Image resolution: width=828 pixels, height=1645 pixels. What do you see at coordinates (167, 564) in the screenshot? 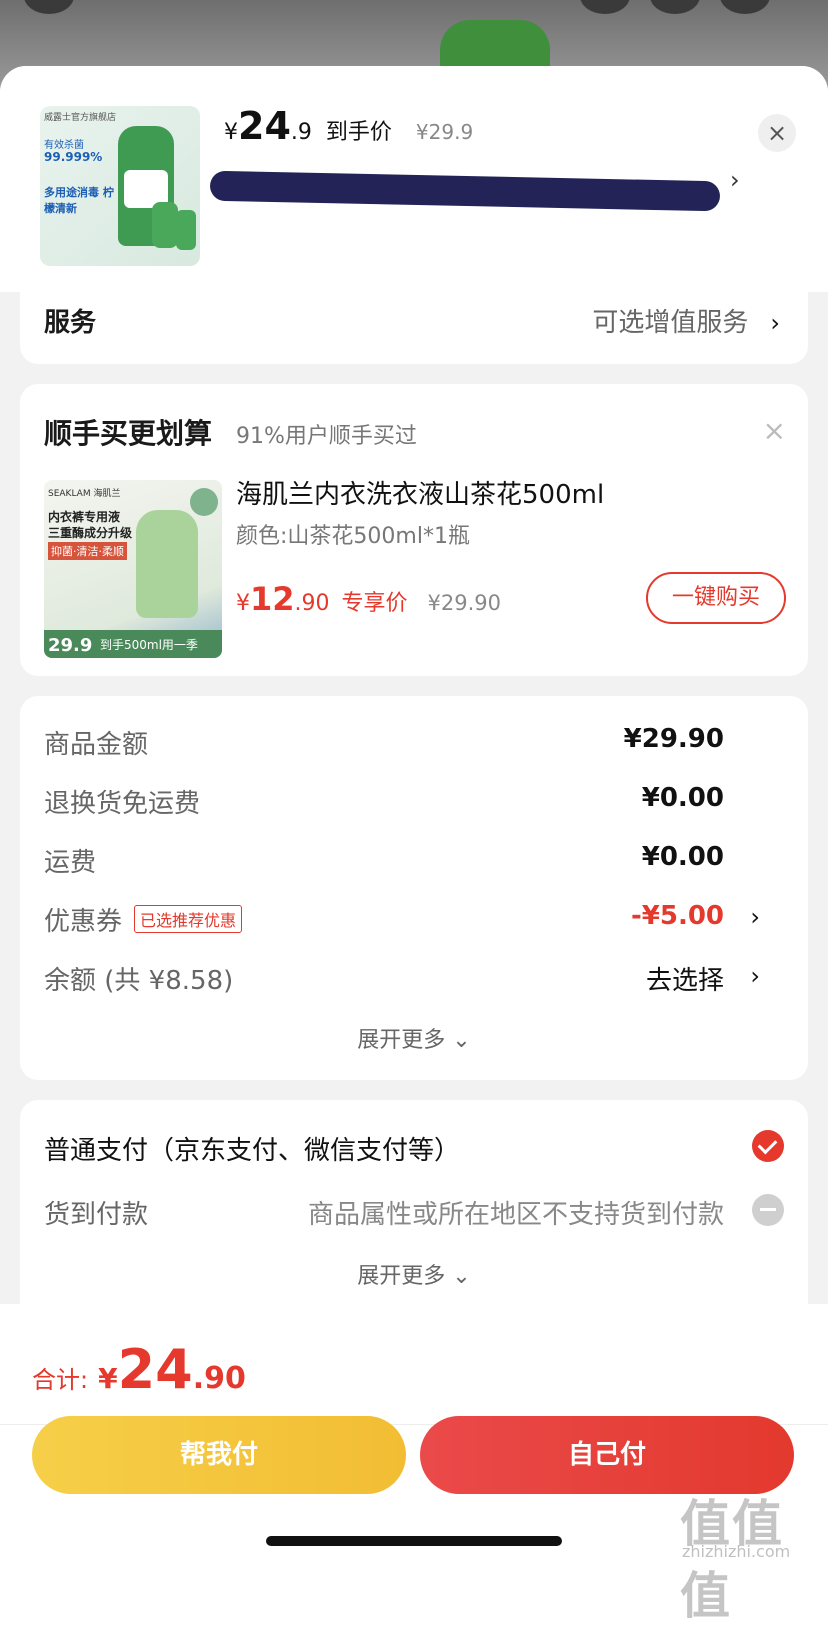
I see `detergent-bottle` at bounding box center [167, 564].